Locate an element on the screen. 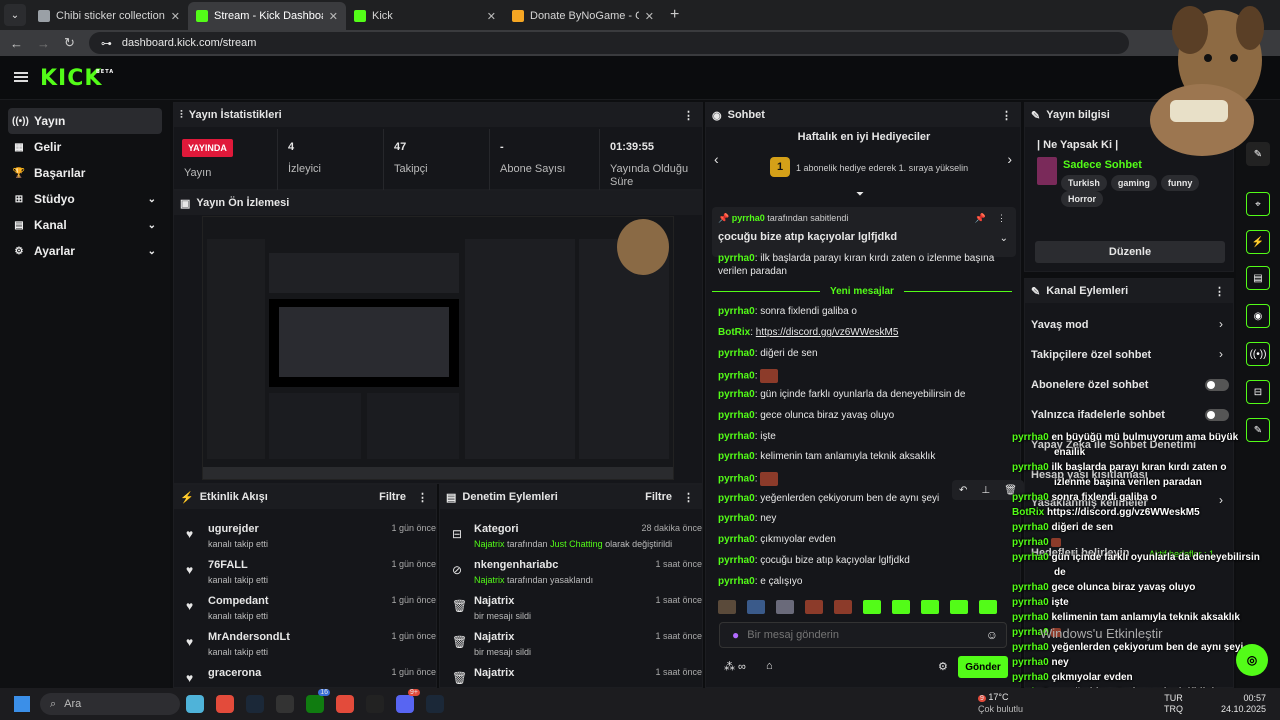 This screenshot has height=720, width=1280. chevron-down-icon: ⌄ is located at coordinates (1004, 238).